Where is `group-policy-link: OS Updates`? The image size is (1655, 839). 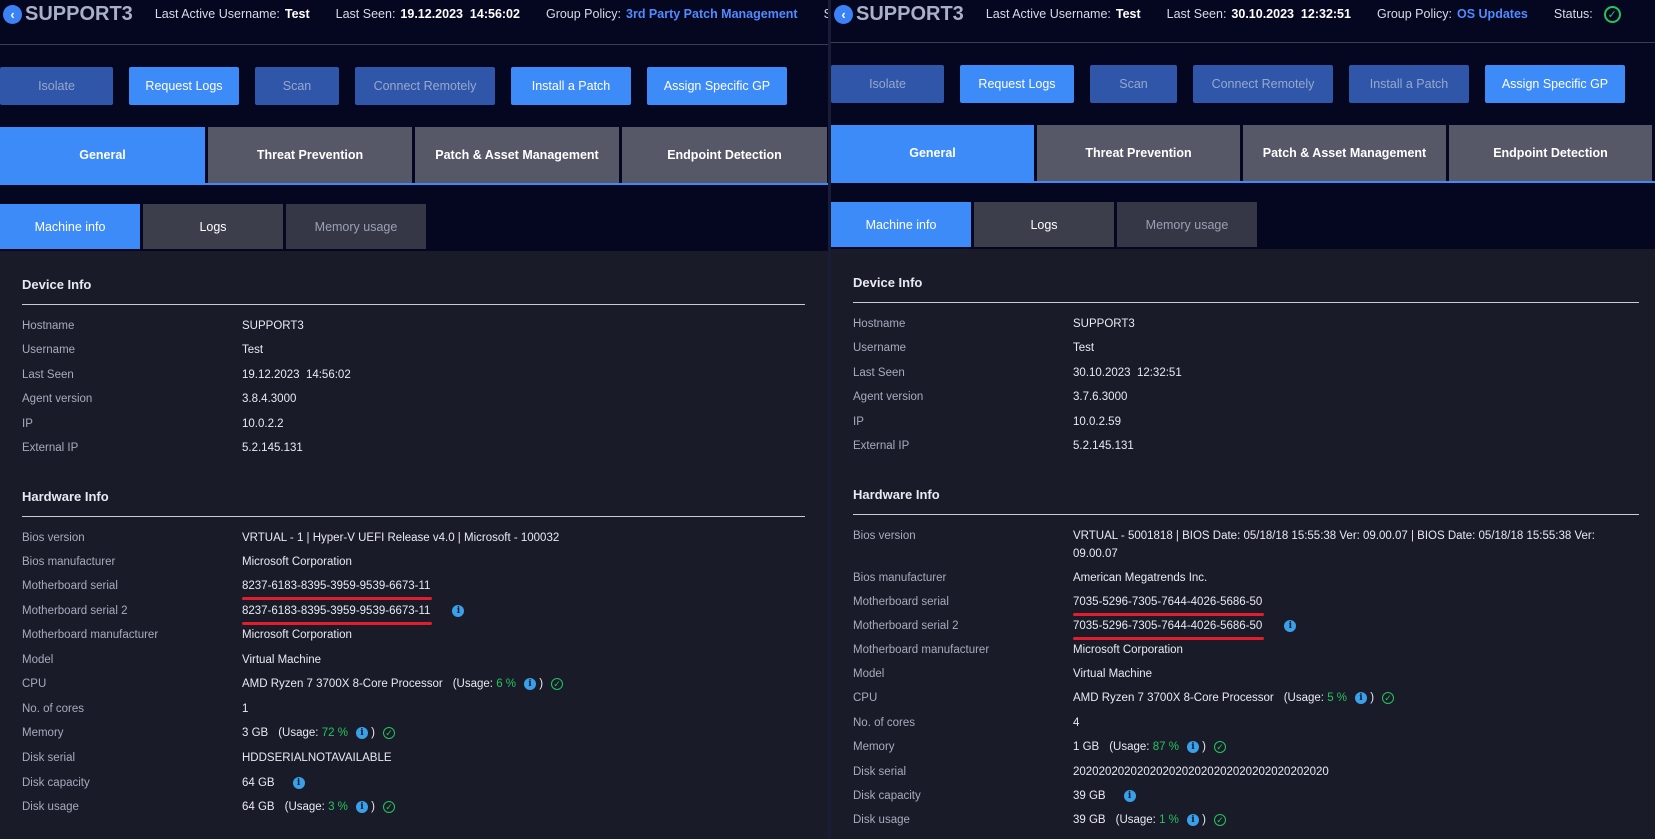 group-policy-link: OS Updates is located at coordinates (1492, 14).